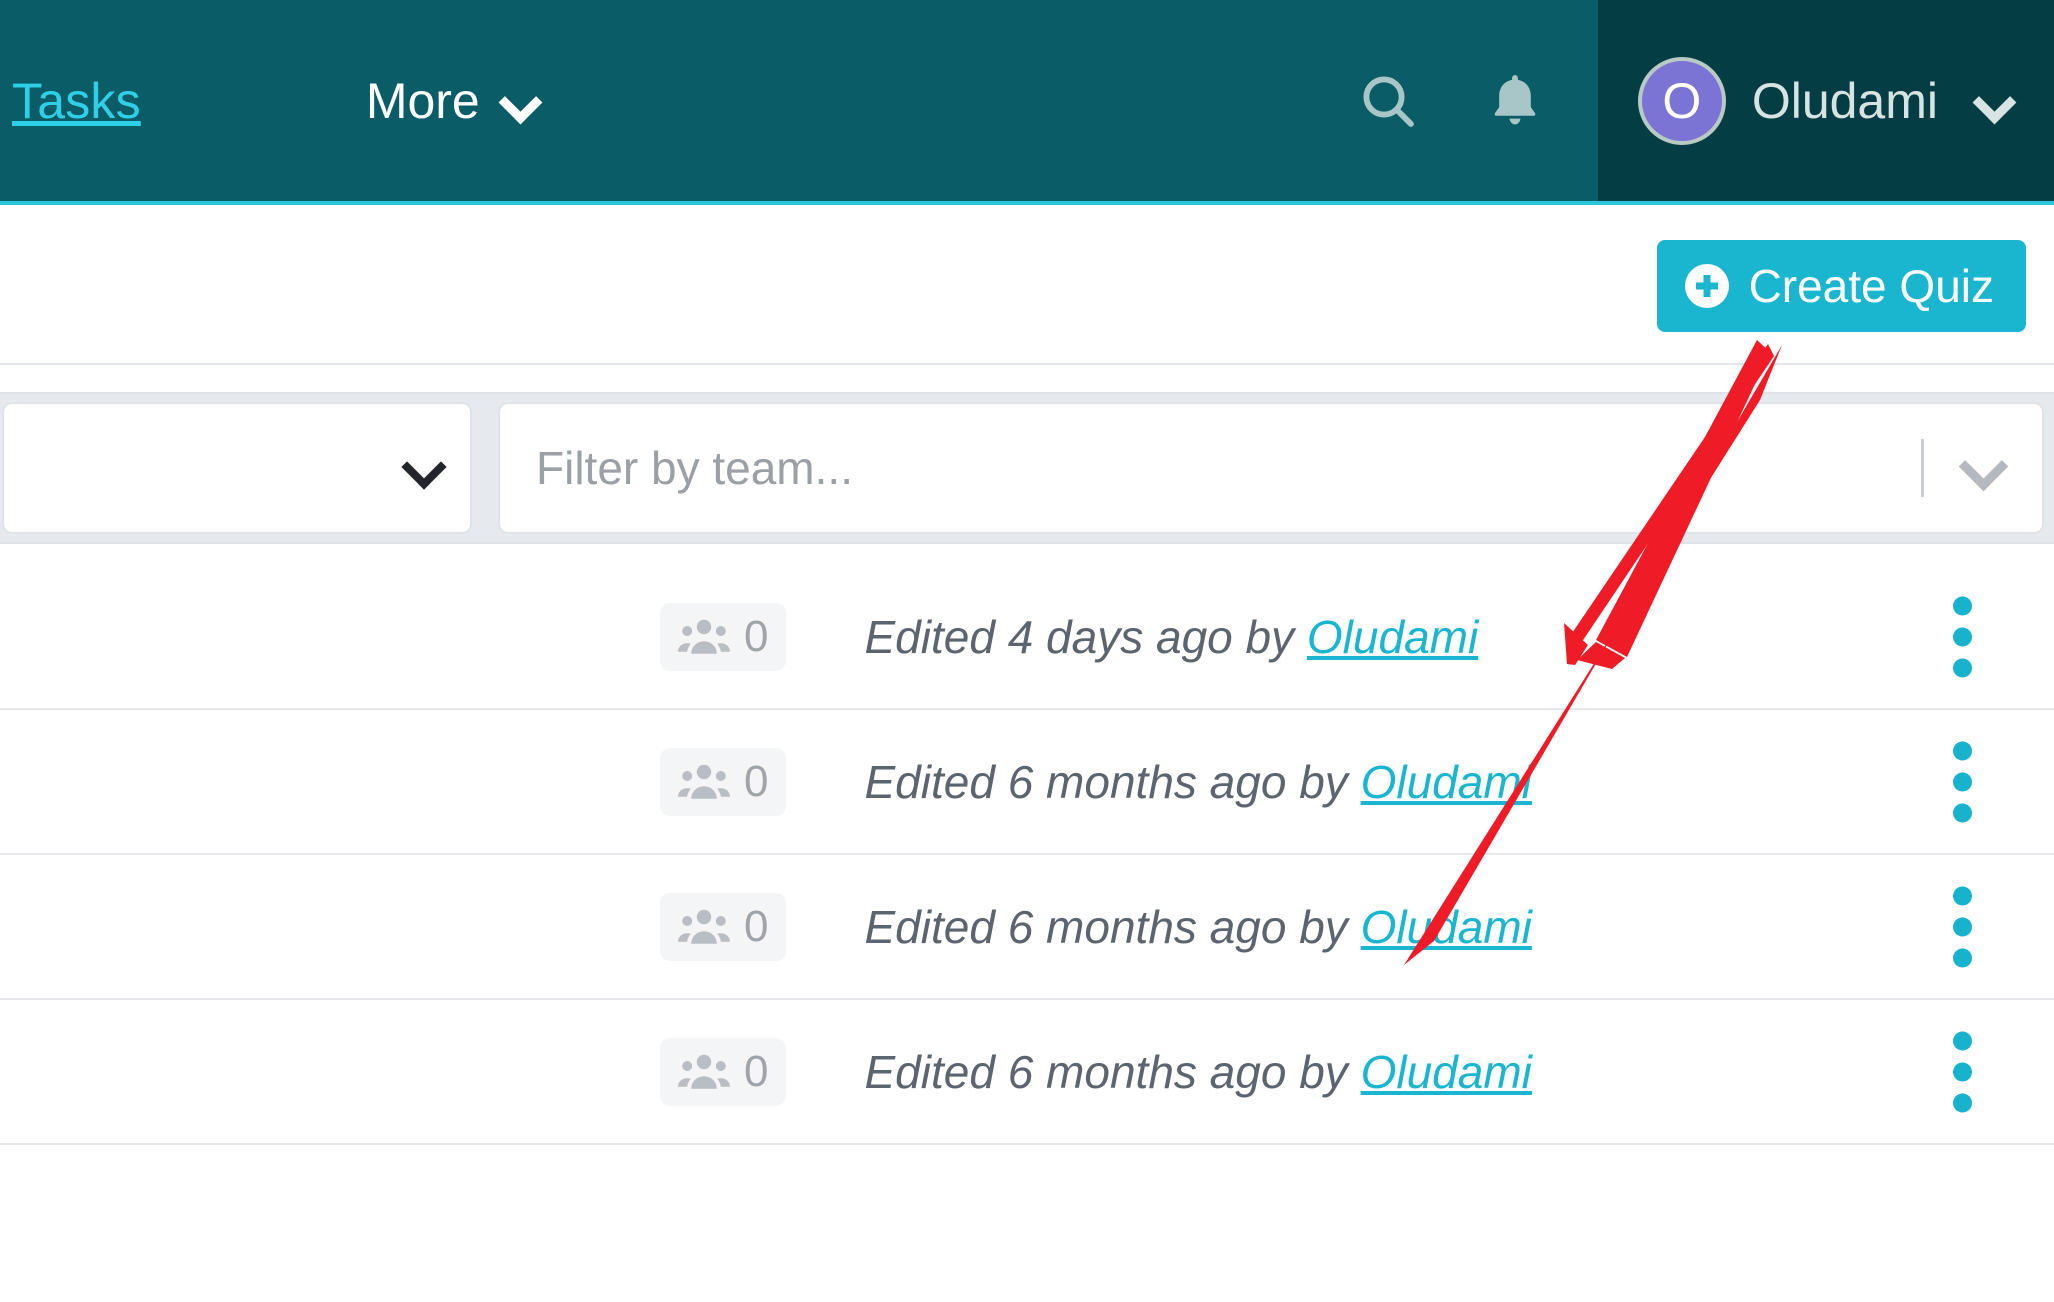 The width and height of the screenshot is (2054, 1302). Describe the element at coordinates (1515, 101) in the screenshot. I see `bell-icon` at that location.